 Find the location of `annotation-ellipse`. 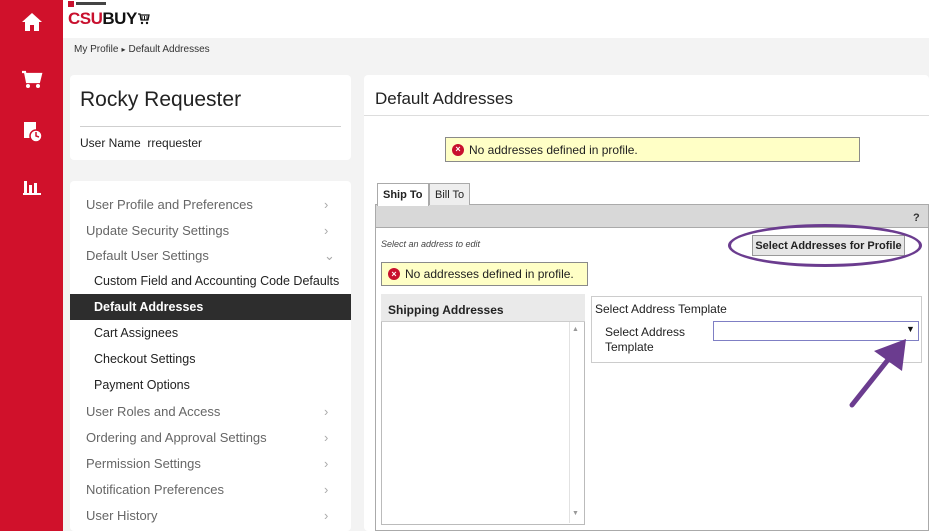

annotation-ellipse is located at coordinates (825, 245).